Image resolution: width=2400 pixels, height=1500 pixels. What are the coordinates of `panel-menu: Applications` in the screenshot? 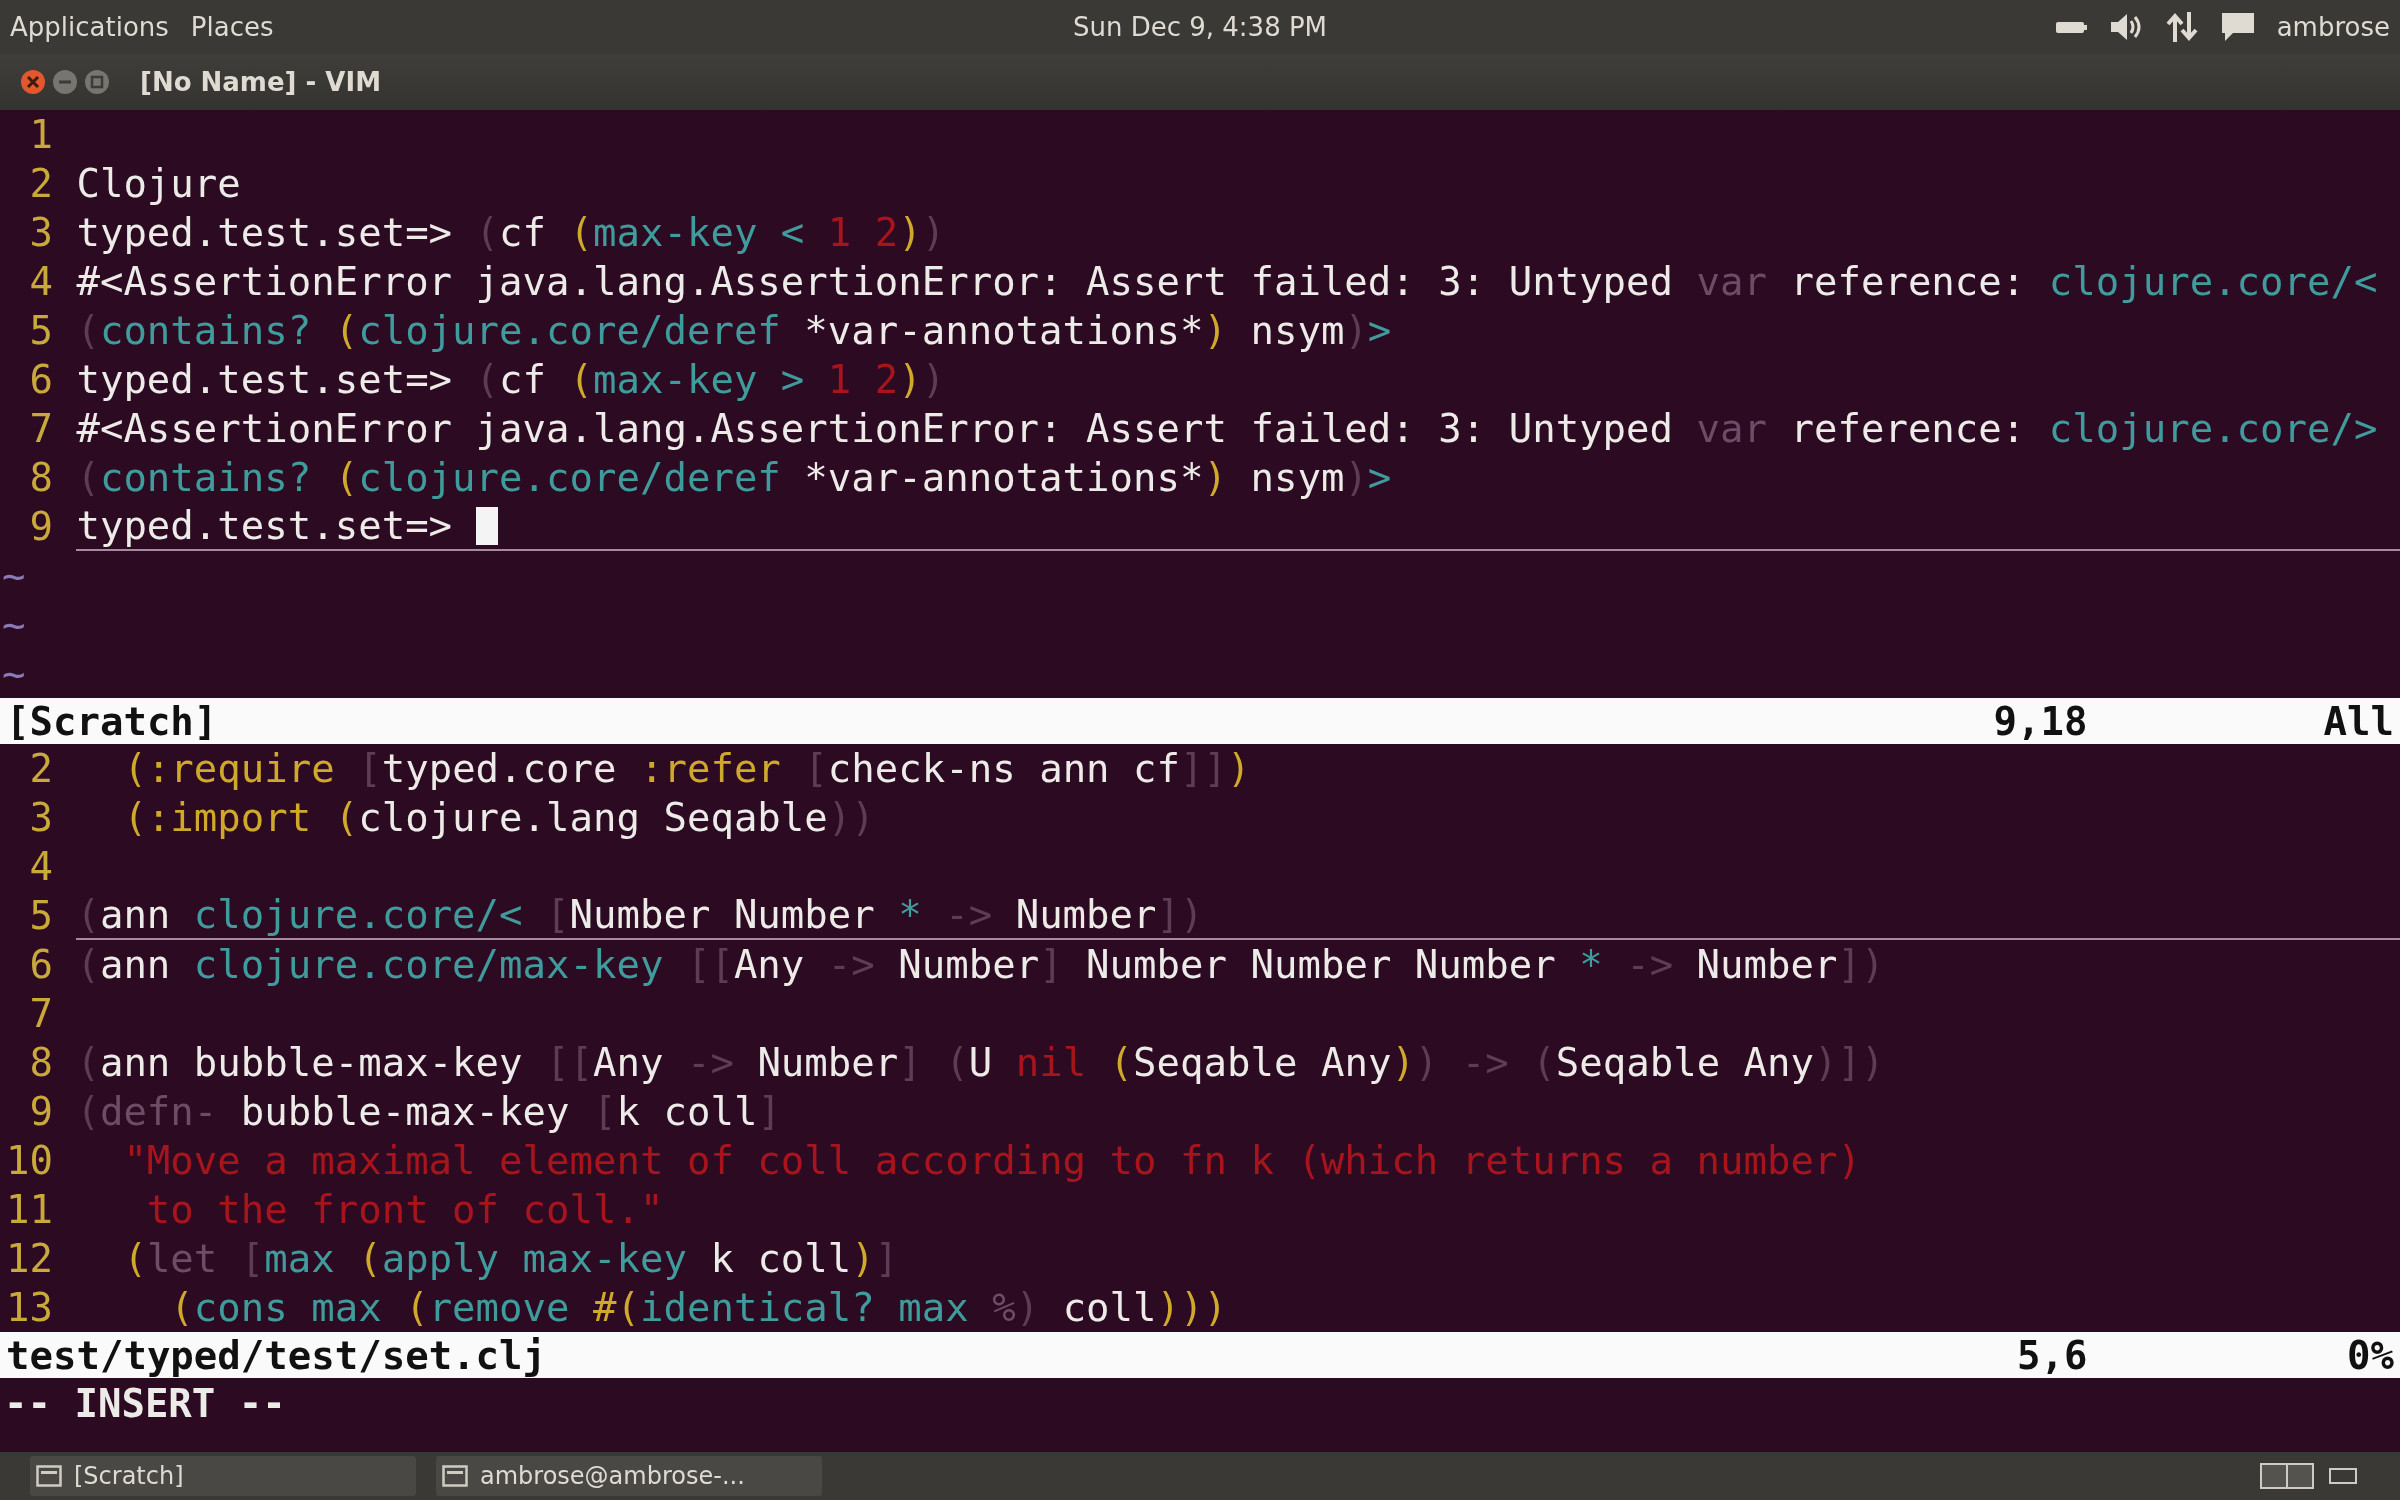 It's located at (89, 27).